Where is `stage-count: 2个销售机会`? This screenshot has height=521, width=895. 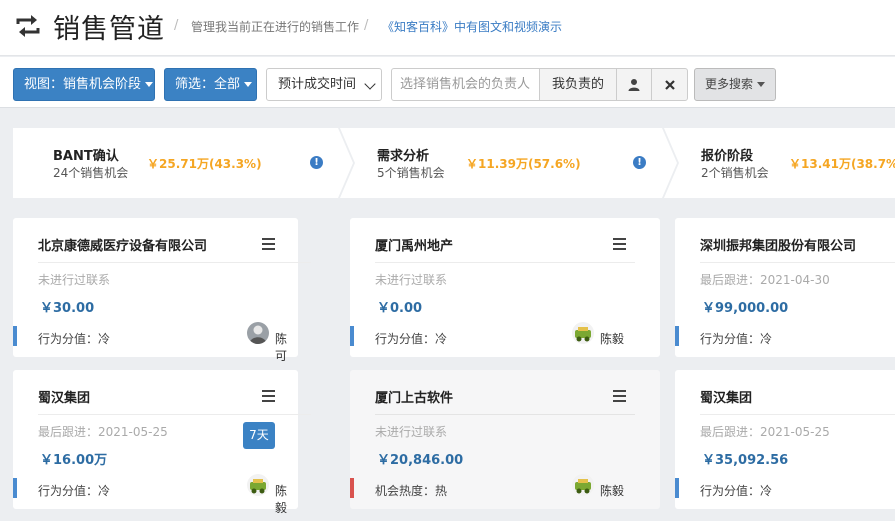 stage-count: 2个销售机会 is located at coordinates (735, 173).